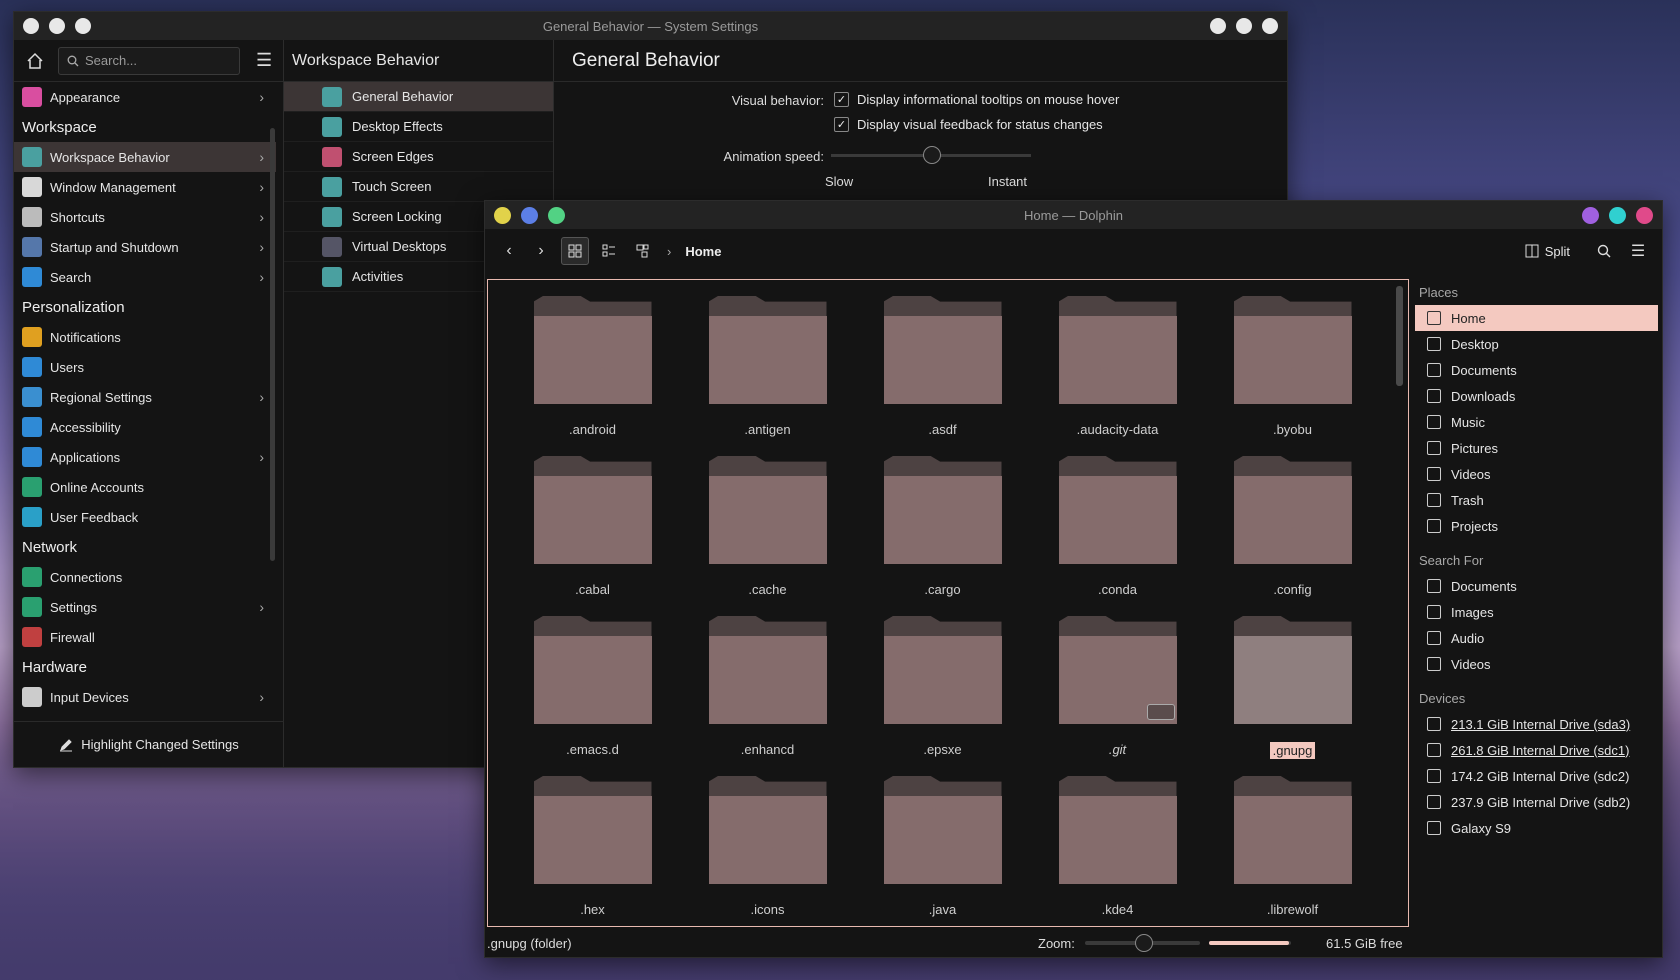 Image resolution: width=1680 pixels, height=980 pixels. What do you see at coordinates (509, 251) in the screenshot?
I see `back-button: ‹` at bounding box center [509, 251].